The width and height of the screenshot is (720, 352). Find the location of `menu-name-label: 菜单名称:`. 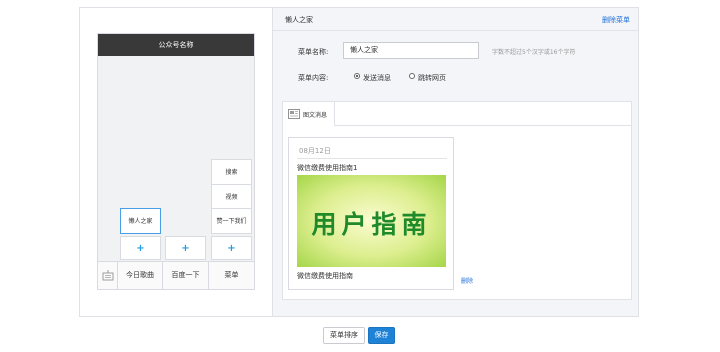

menu-name-label: 菜单名称: is located at coordinates (313, 52).